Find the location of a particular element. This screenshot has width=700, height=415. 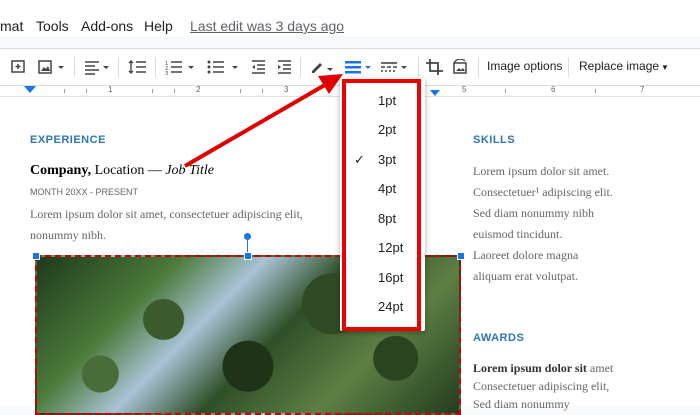

menu-item-3pt: ✓ 3pt is located at coordinates (382, 160).